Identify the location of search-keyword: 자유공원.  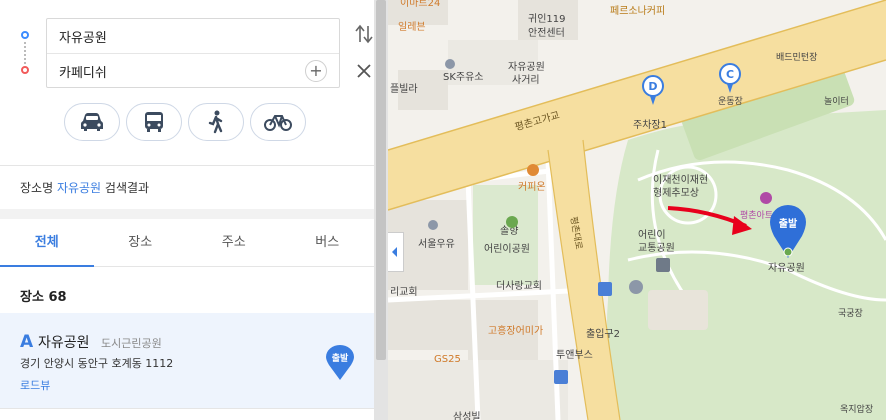
(79, 188).